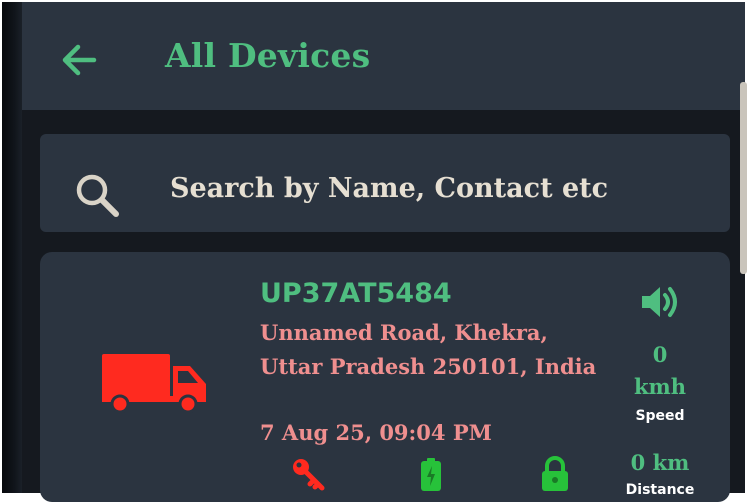  I want to click on last-update-timestamp: 7 Aug 25, 09:04 PM, so click(376, 432).